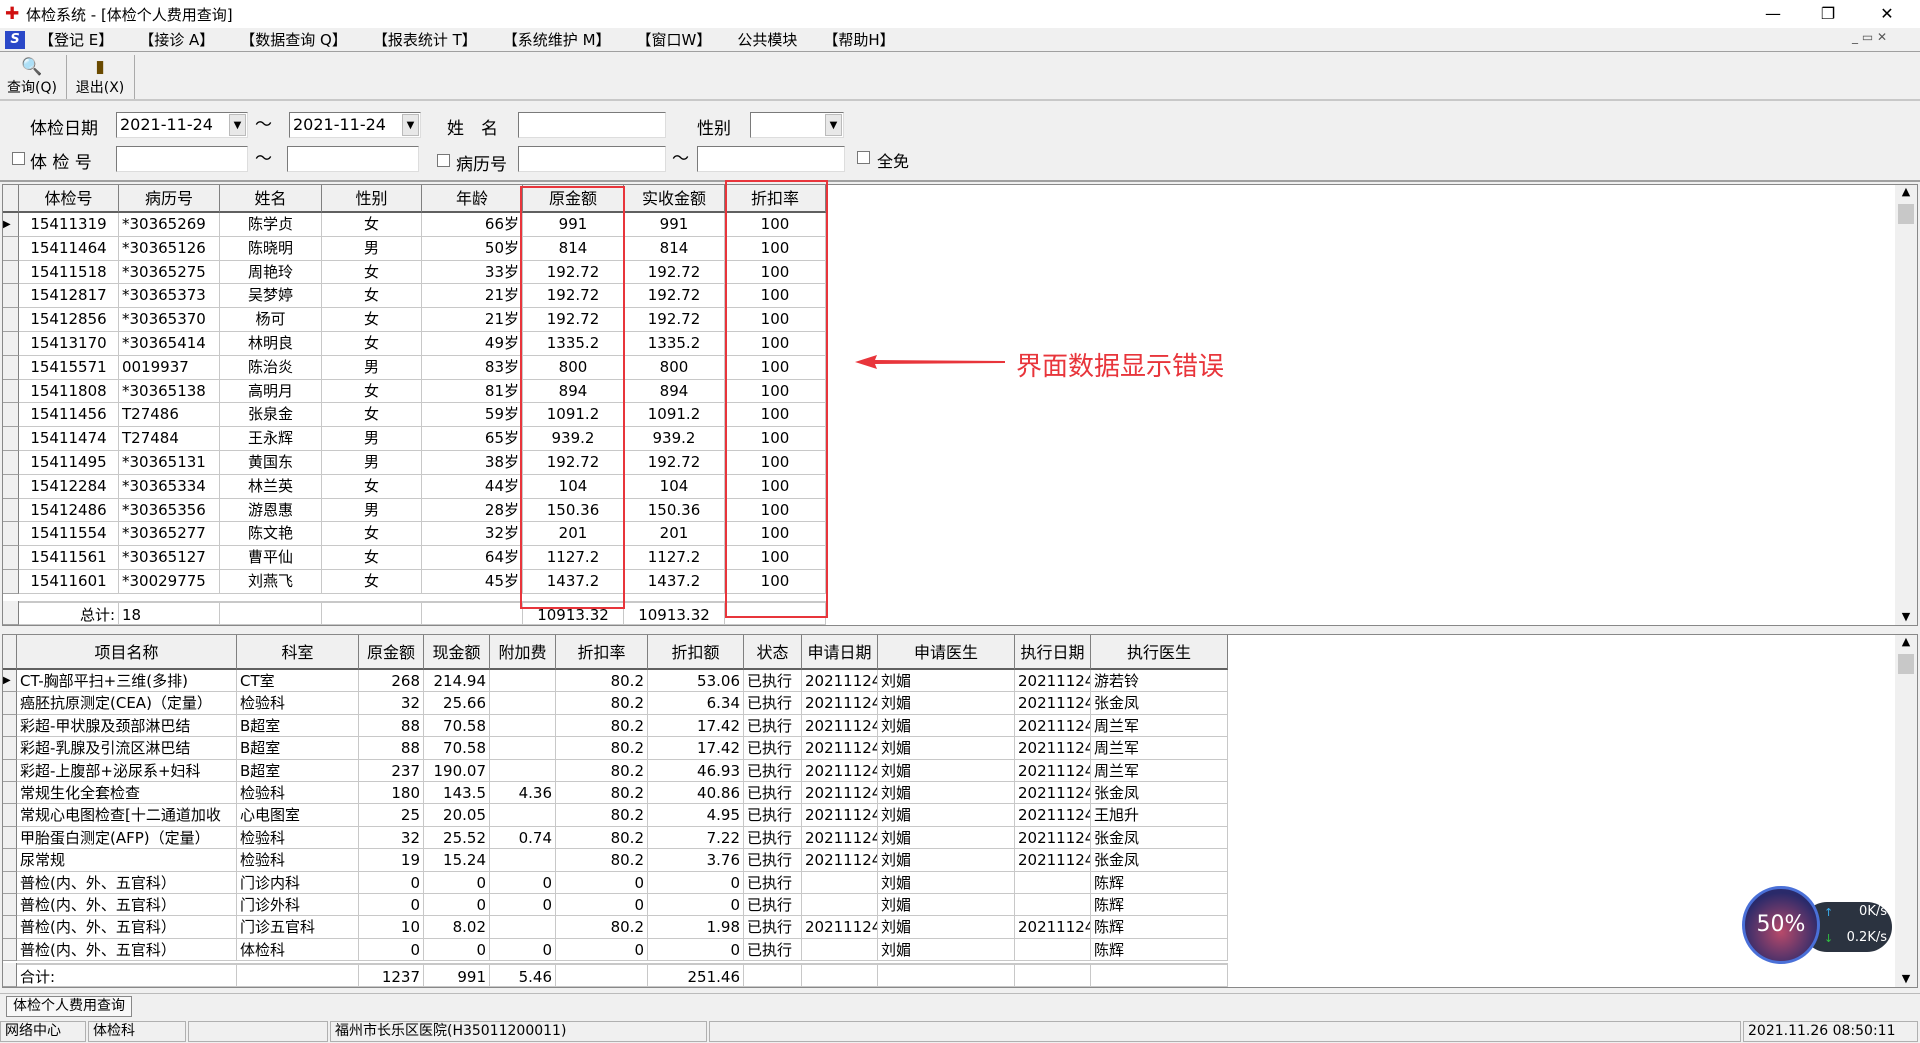 The image size is (1920, 1043). I want to click on table-cell: 143.5, so click(457, 793).